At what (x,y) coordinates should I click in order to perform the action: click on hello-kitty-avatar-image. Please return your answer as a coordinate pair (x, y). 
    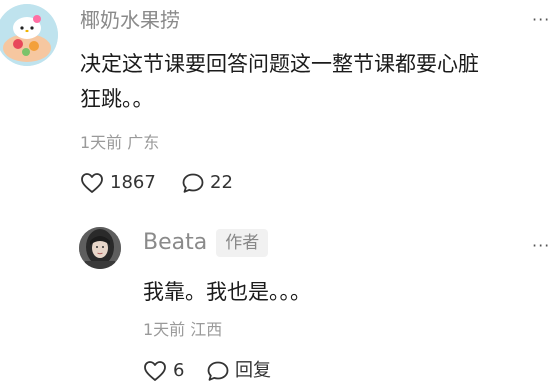
    Looking at the image, I should click on (29, 35).